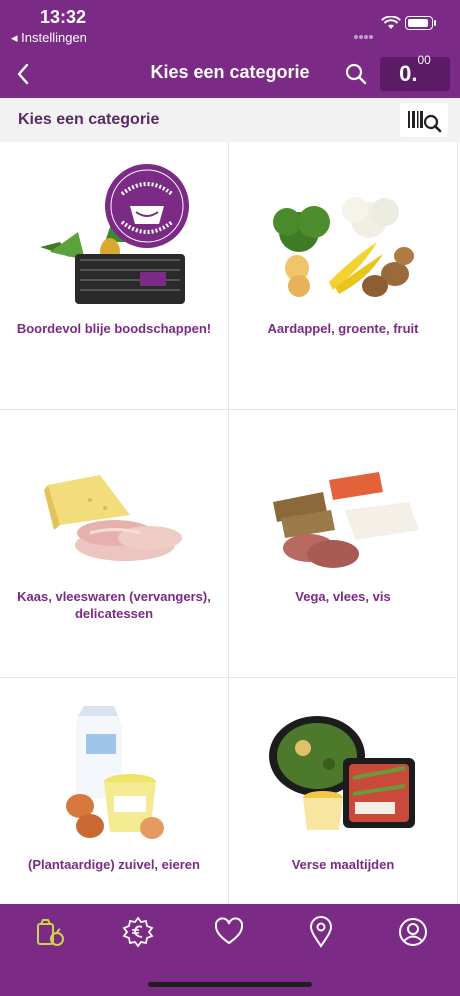  I want to click on navigation-bar: Kies een categorie 0.00, so click(230, 74).